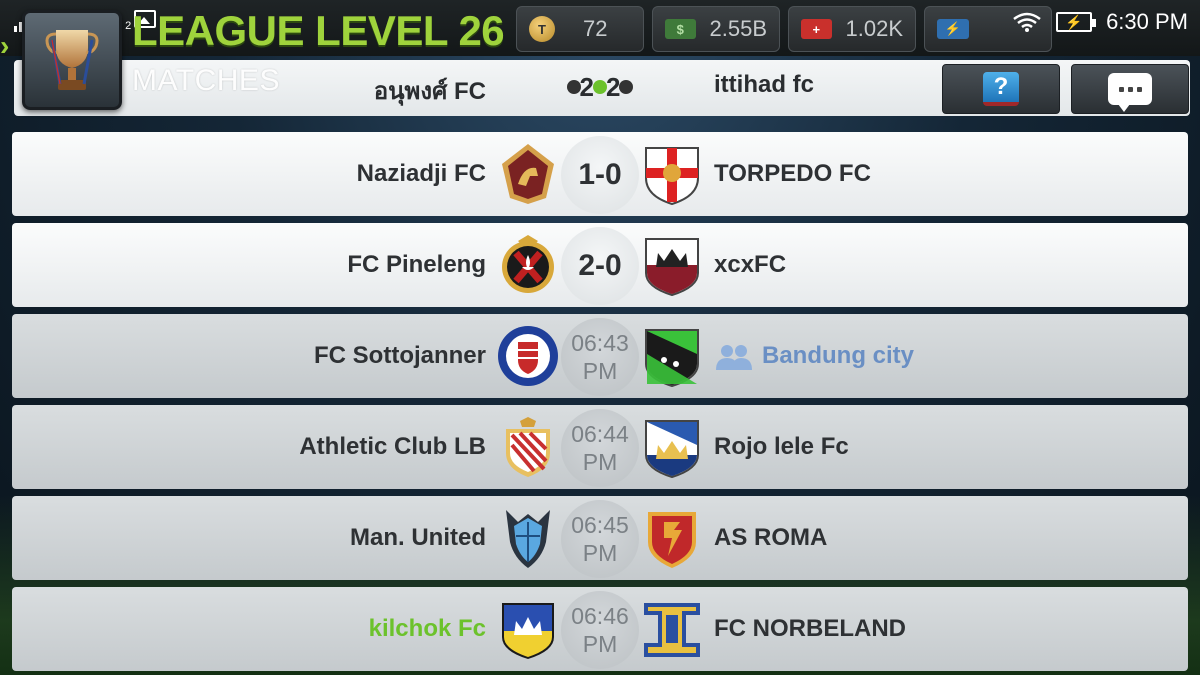  I want to click on match-row: FC Pineleng 2-0 xcxFC, so click(600, 265).